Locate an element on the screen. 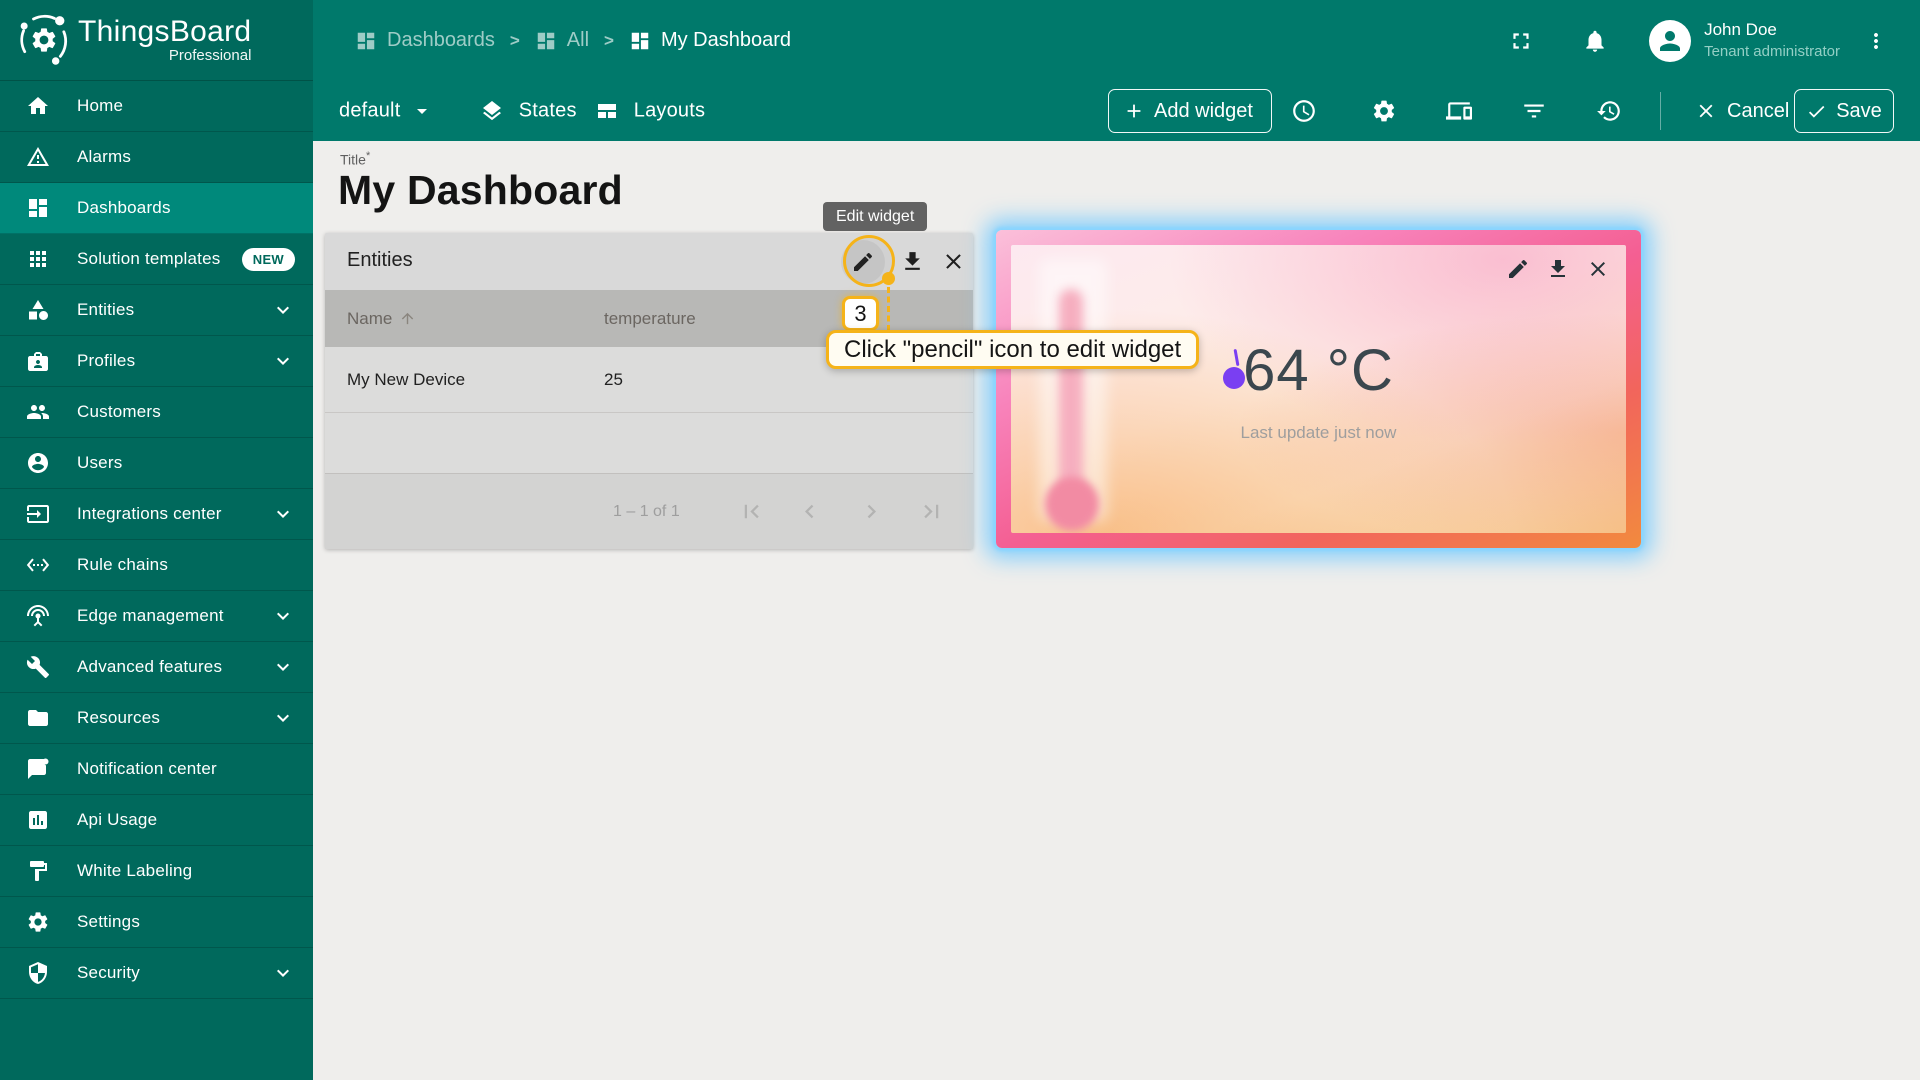  sidebar-item-customers: Customers is located at coordinates (156, 412).